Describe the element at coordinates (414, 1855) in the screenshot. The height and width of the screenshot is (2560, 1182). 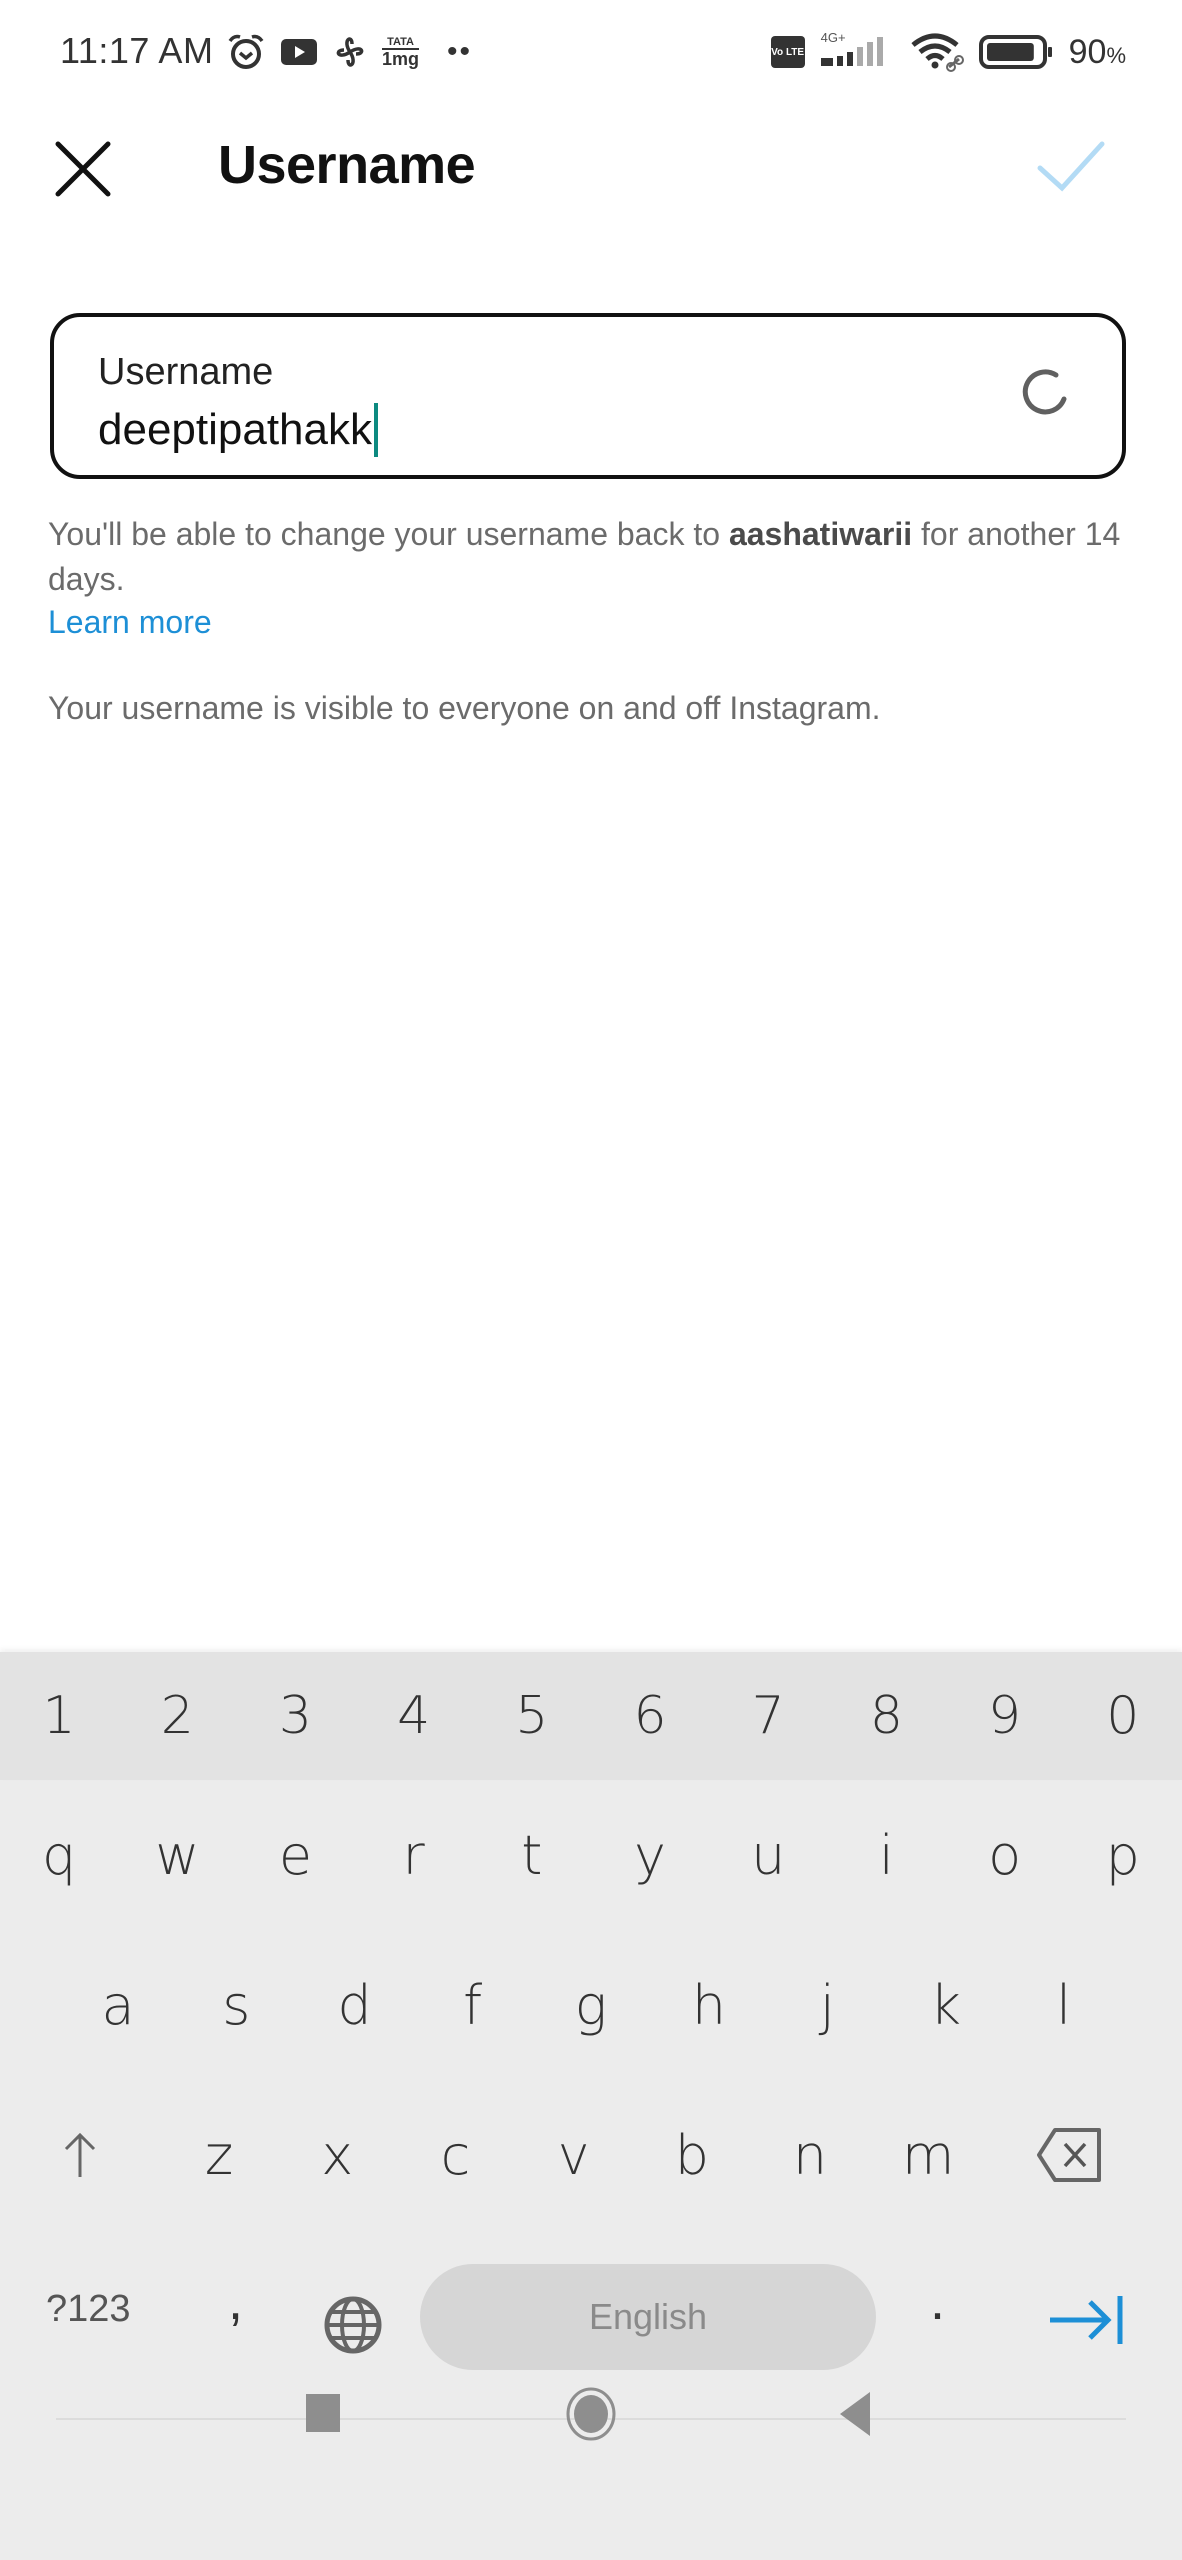
I see `key-r: r` at that location.